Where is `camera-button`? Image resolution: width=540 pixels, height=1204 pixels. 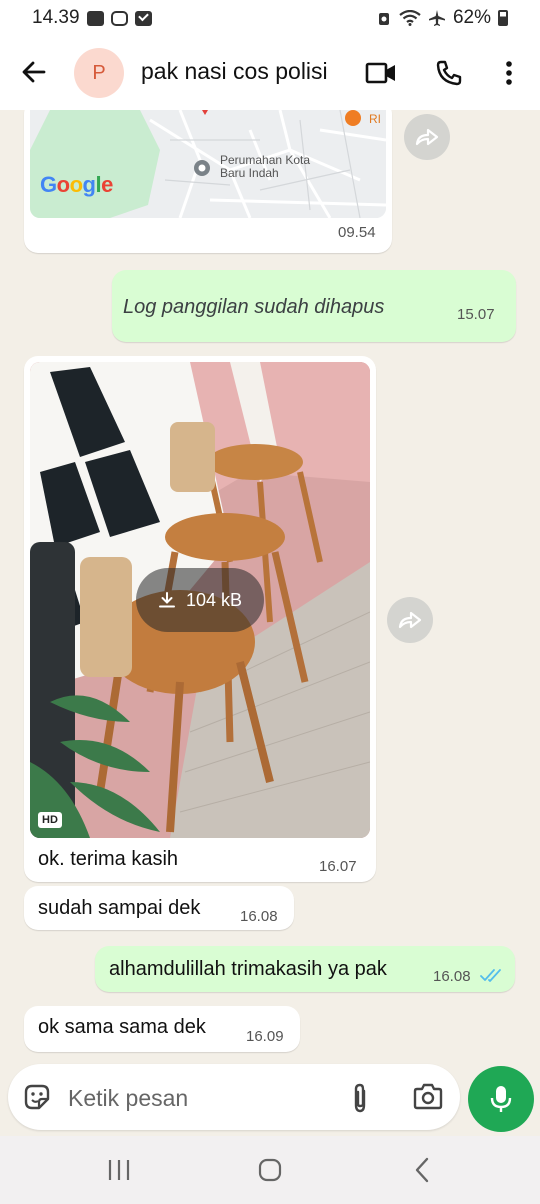 camera-button is located at coordinates (428, 1097).